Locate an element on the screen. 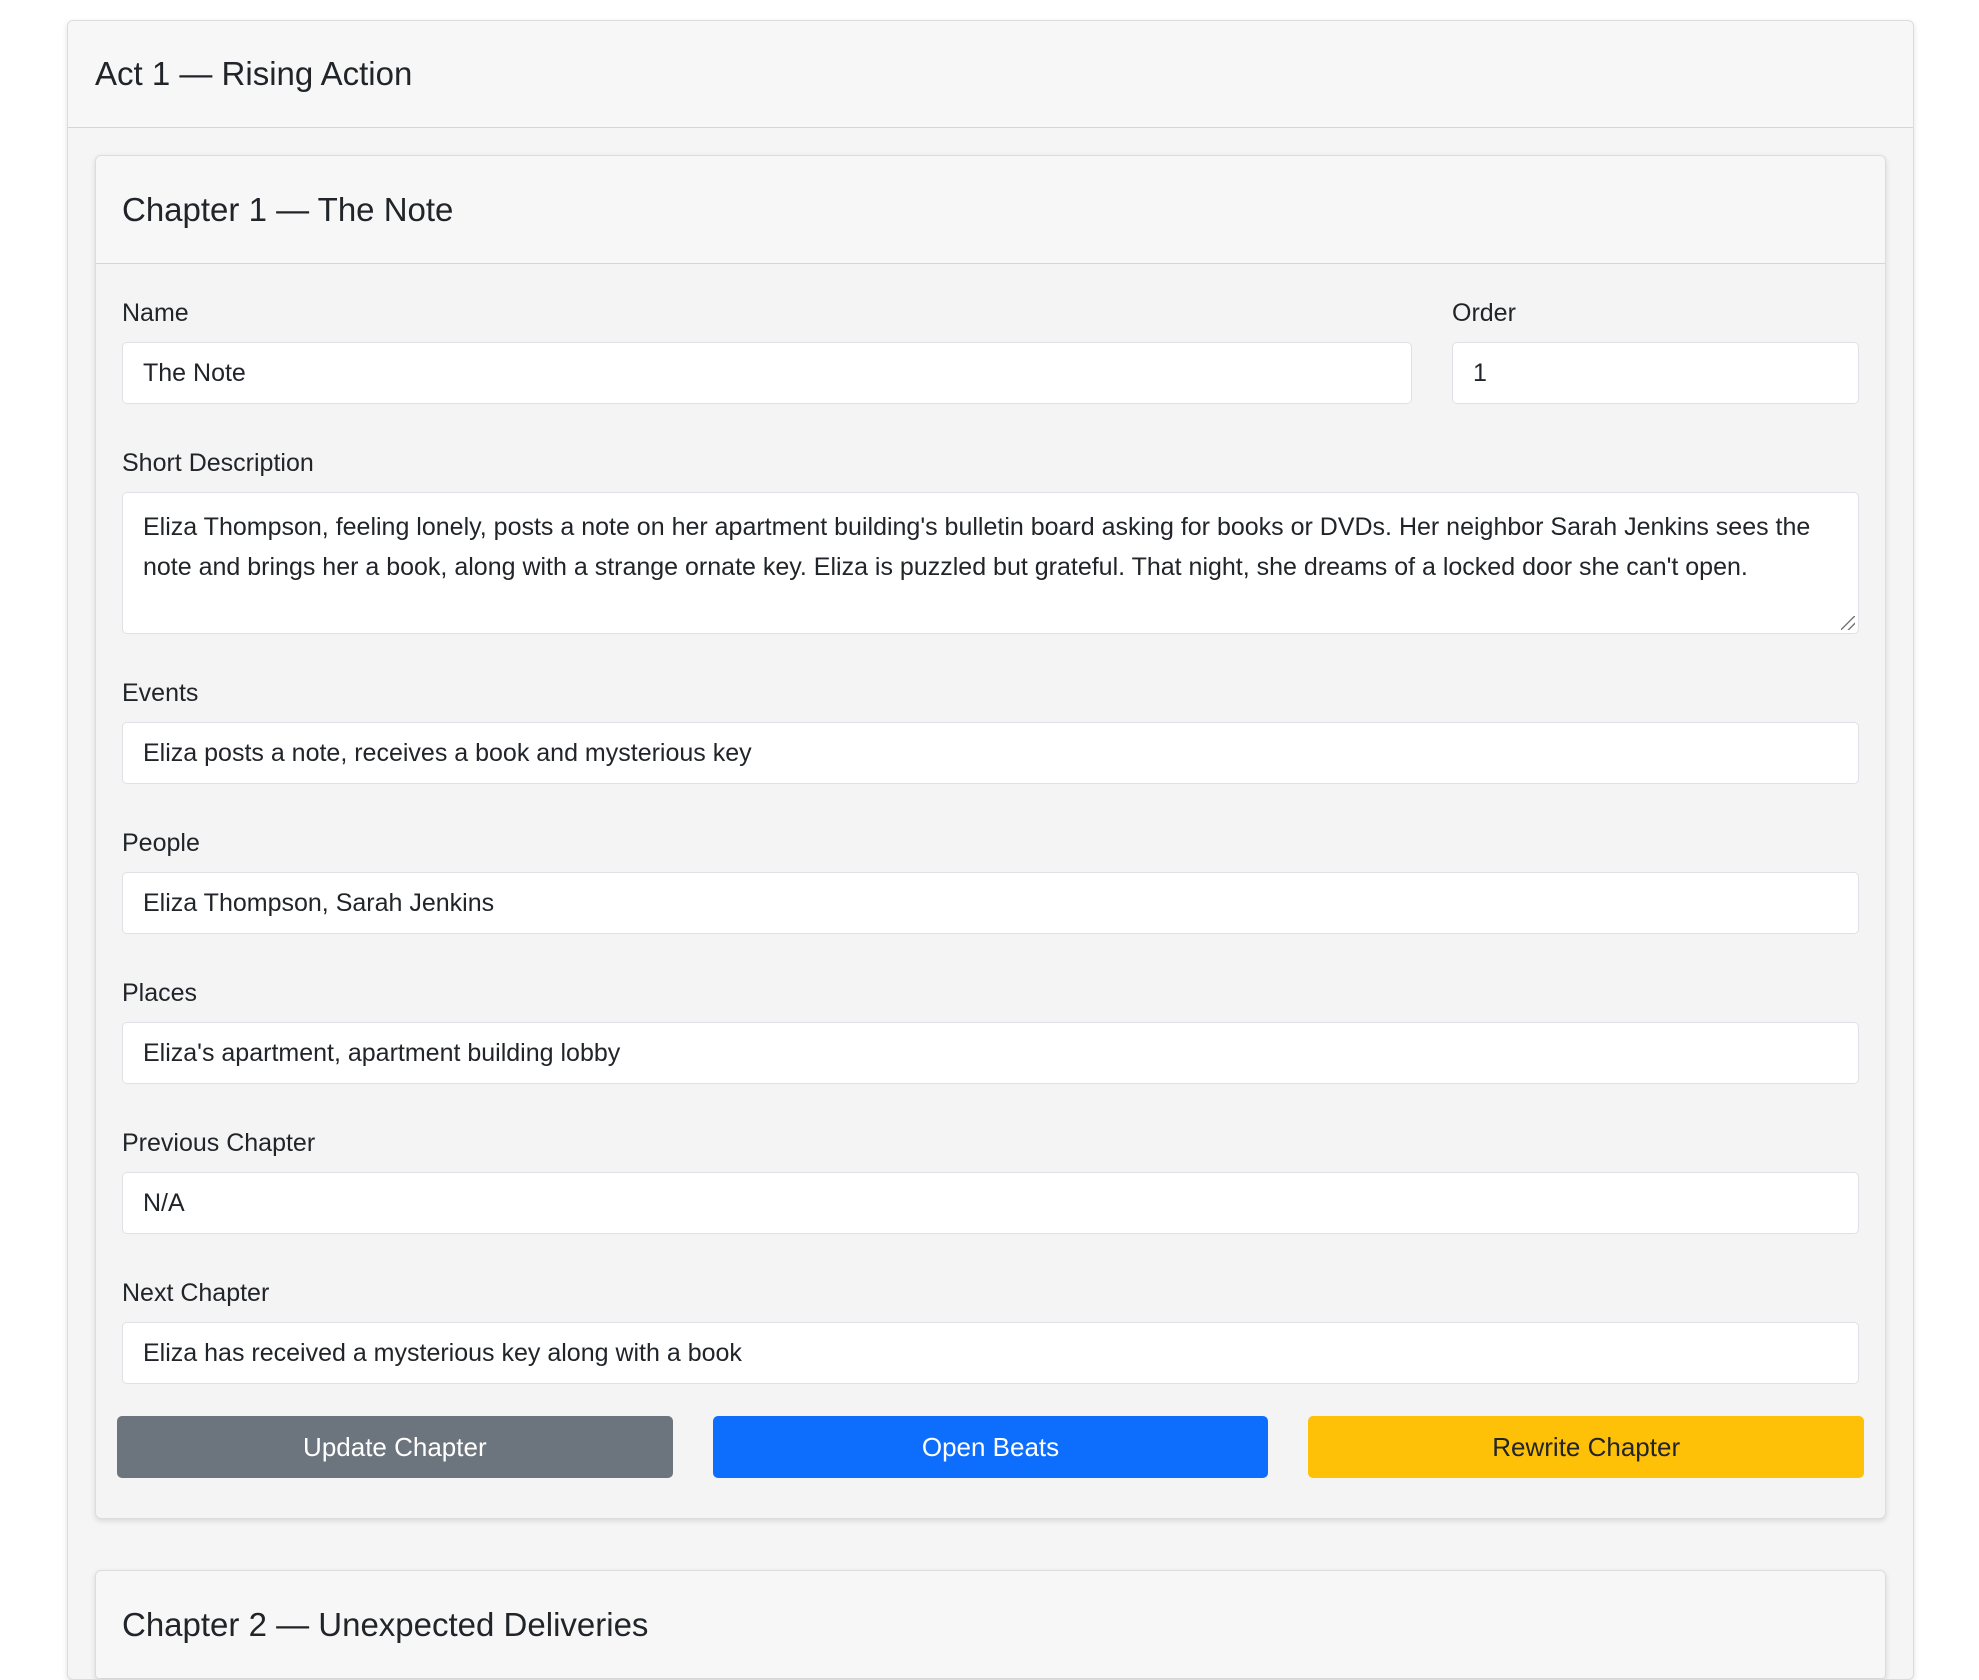 Image resolution: width=1979 pixels, height=1680 pixels. order-label: Order is located at coordinates (1484, 313).